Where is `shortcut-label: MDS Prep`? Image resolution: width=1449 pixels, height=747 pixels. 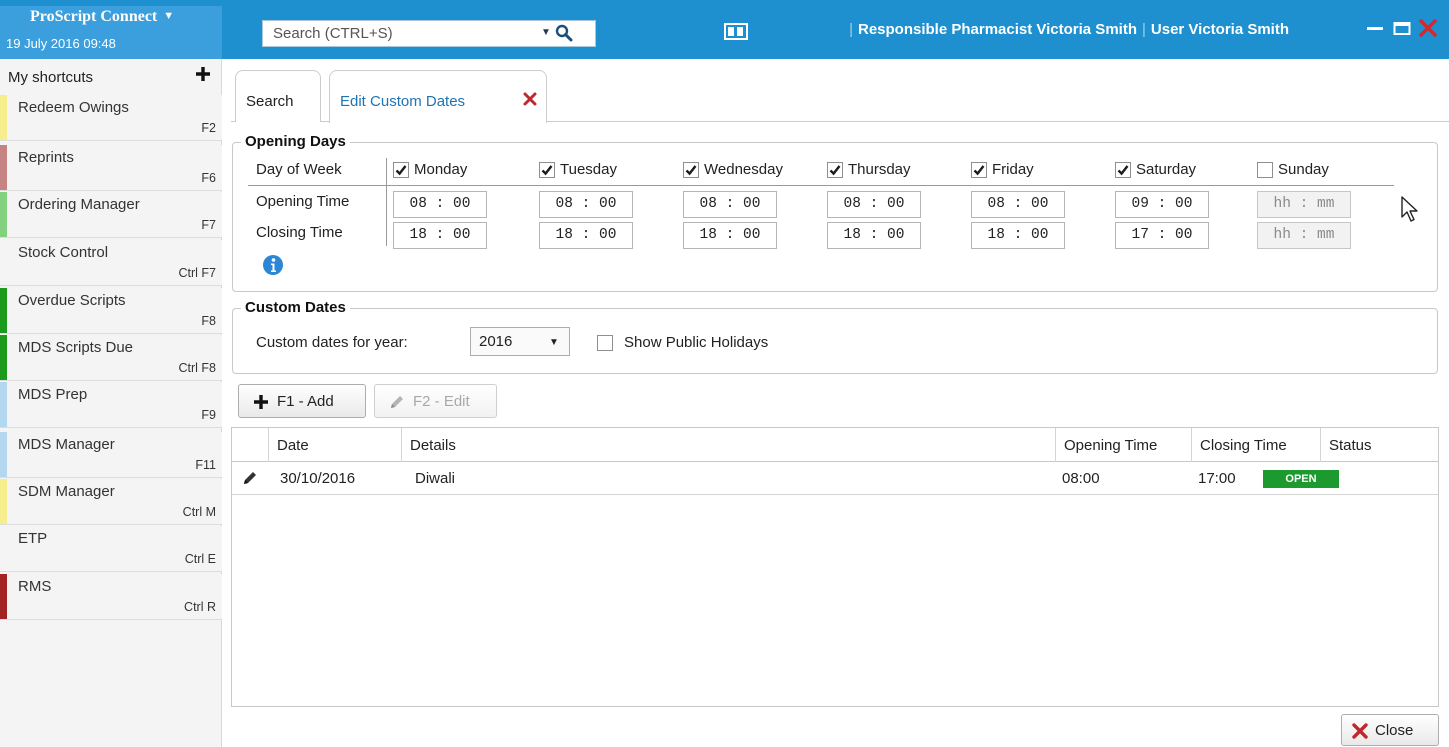
shortcut-label: MDS Prep is located at coordinates (53, 394).